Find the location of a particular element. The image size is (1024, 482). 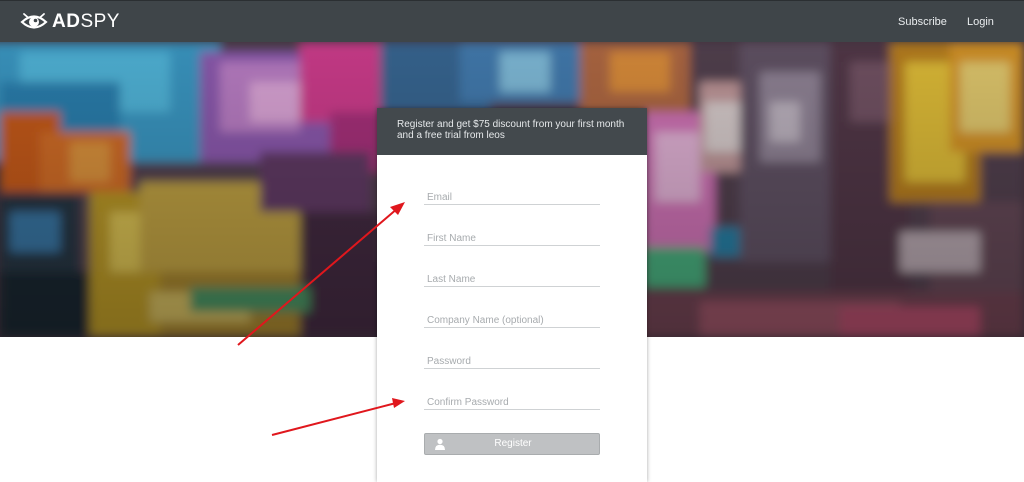

nav-login-link: Login is located at coordinates (980, 22).